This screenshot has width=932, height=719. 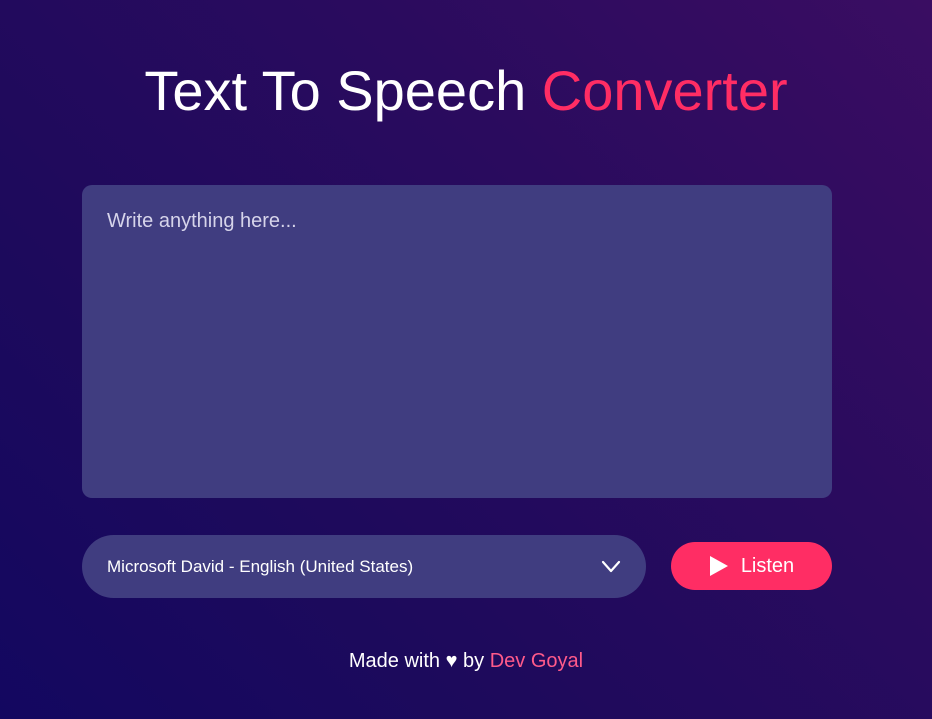 What do you see at coordinates (394, 661) in the screenshot?
I see `footer-prefix: Made with` at bounding box center [394, 661].